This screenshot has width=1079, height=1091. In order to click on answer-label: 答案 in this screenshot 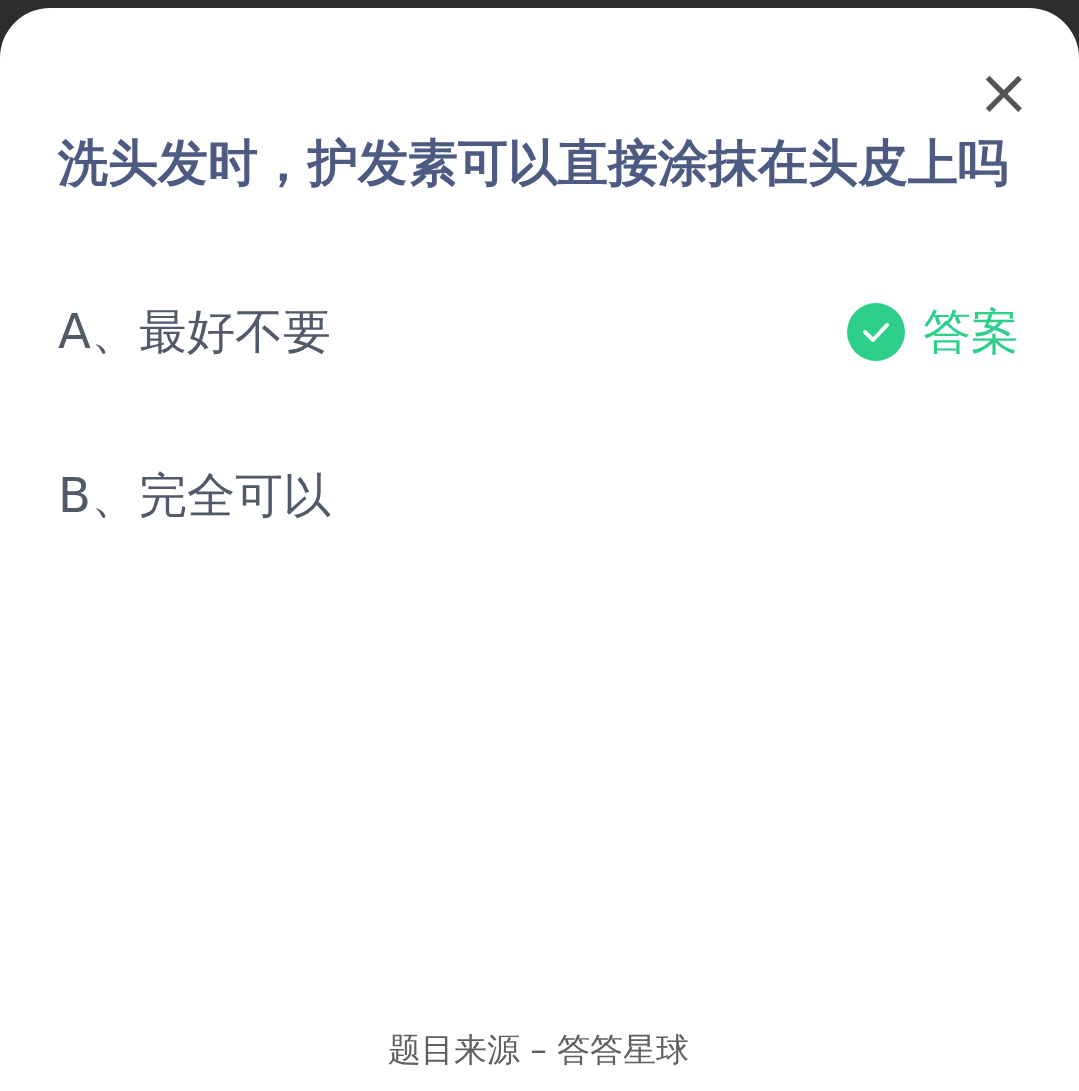, I will do `click(971, 331)`.